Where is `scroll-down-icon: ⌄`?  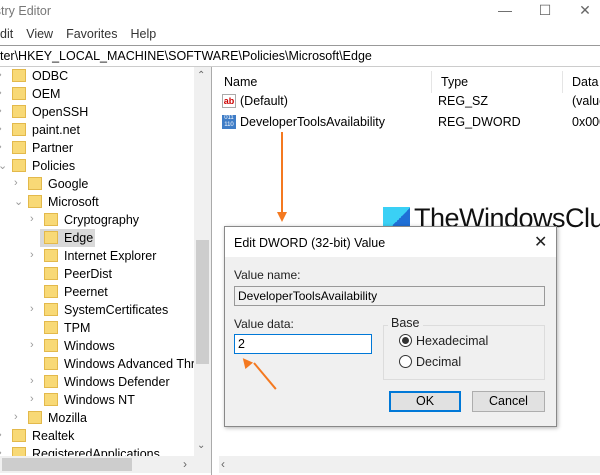
scroll-down-icon: ⌄ is located at coordinates (201, 445).